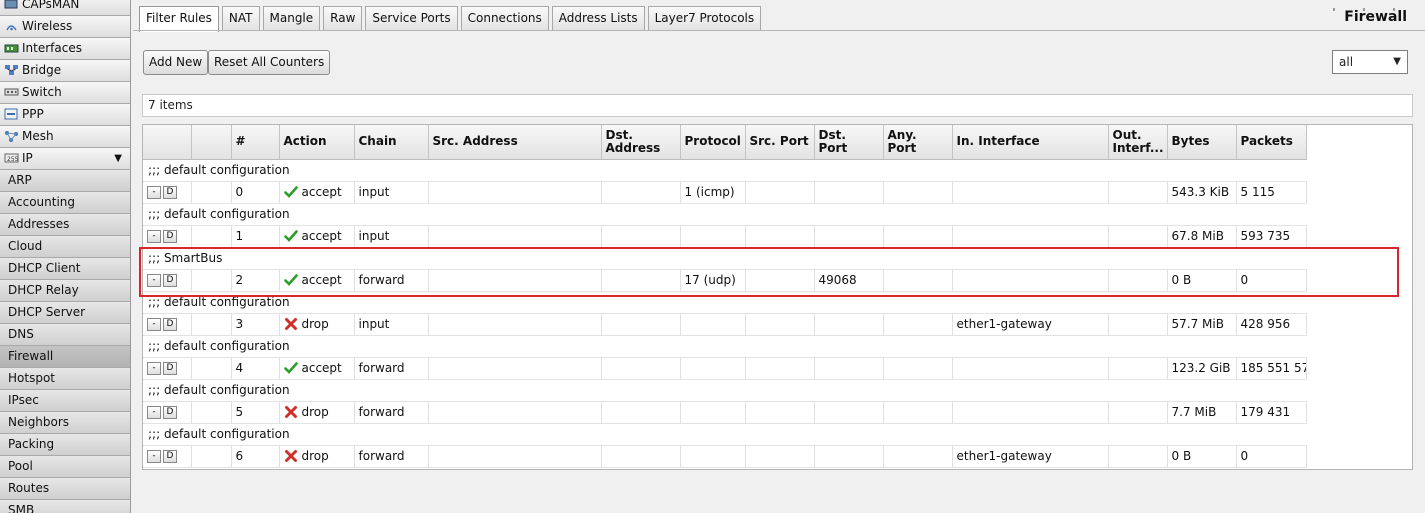  What do you see at coordinates (598, 18) in the screenshot?
I see `tab-address-lists: Address Lists` at bounding box center [598, 18].